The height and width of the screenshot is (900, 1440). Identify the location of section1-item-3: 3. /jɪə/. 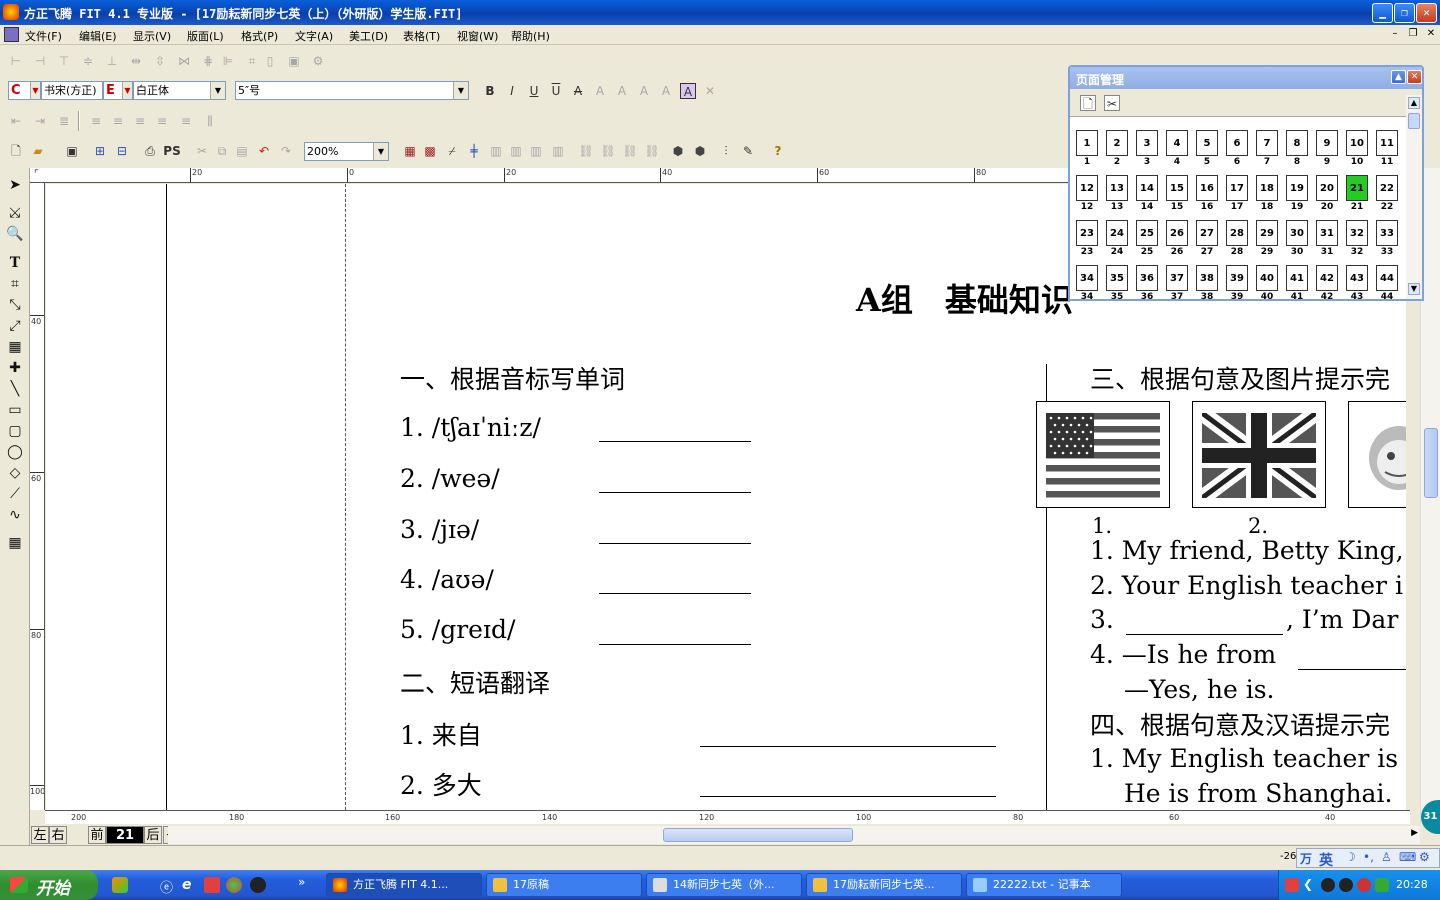
(439, 529).